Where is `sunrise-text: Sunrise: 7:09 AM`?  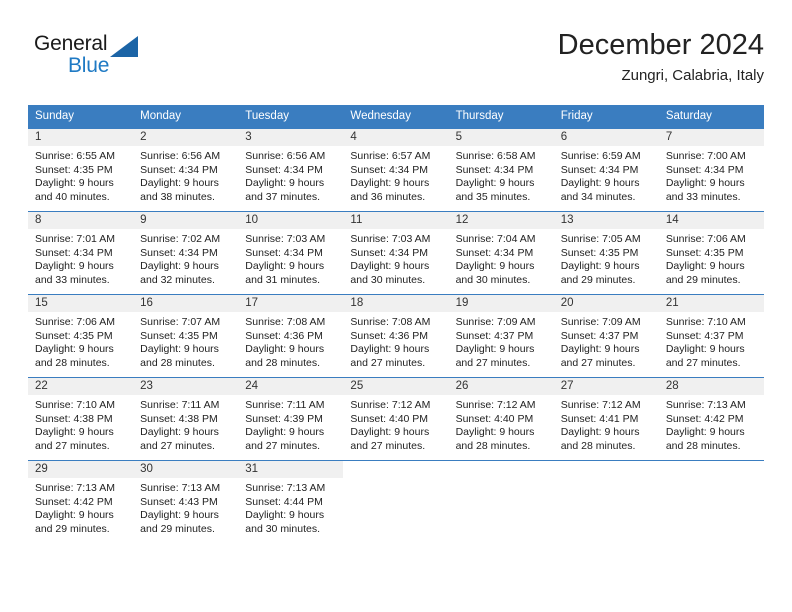 sunrise-text: Sunrise: 7:09 AM is located at coordinates (600, 322).